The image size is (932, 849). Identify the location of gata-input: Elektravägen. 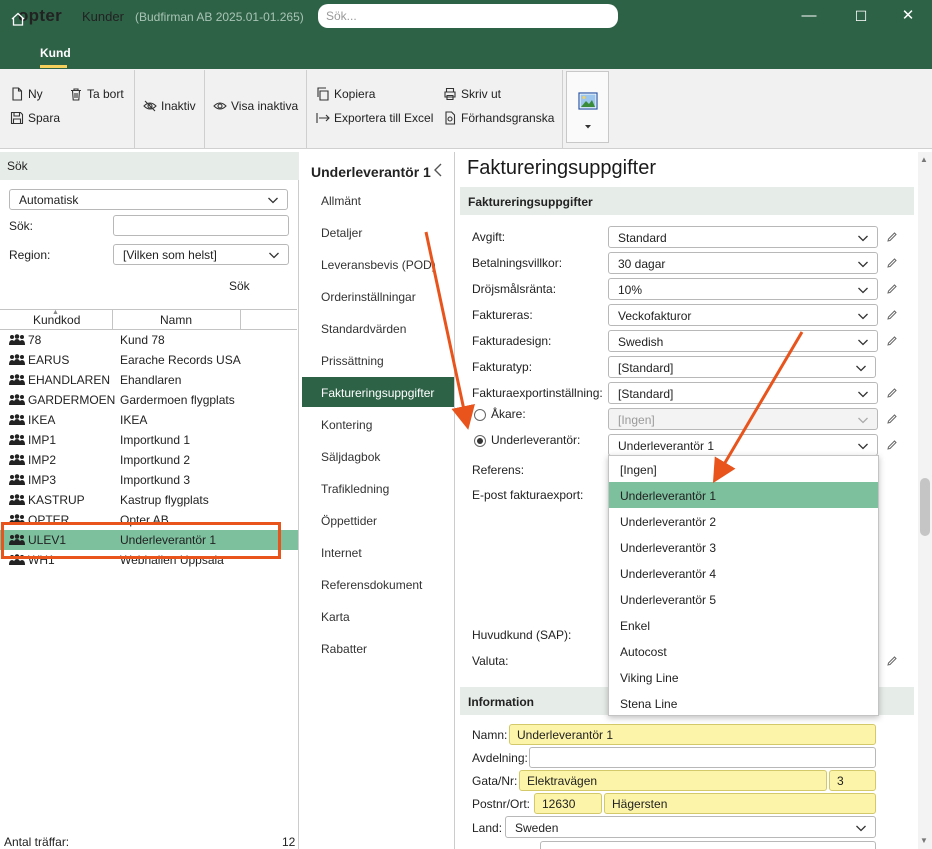
(673, 780).